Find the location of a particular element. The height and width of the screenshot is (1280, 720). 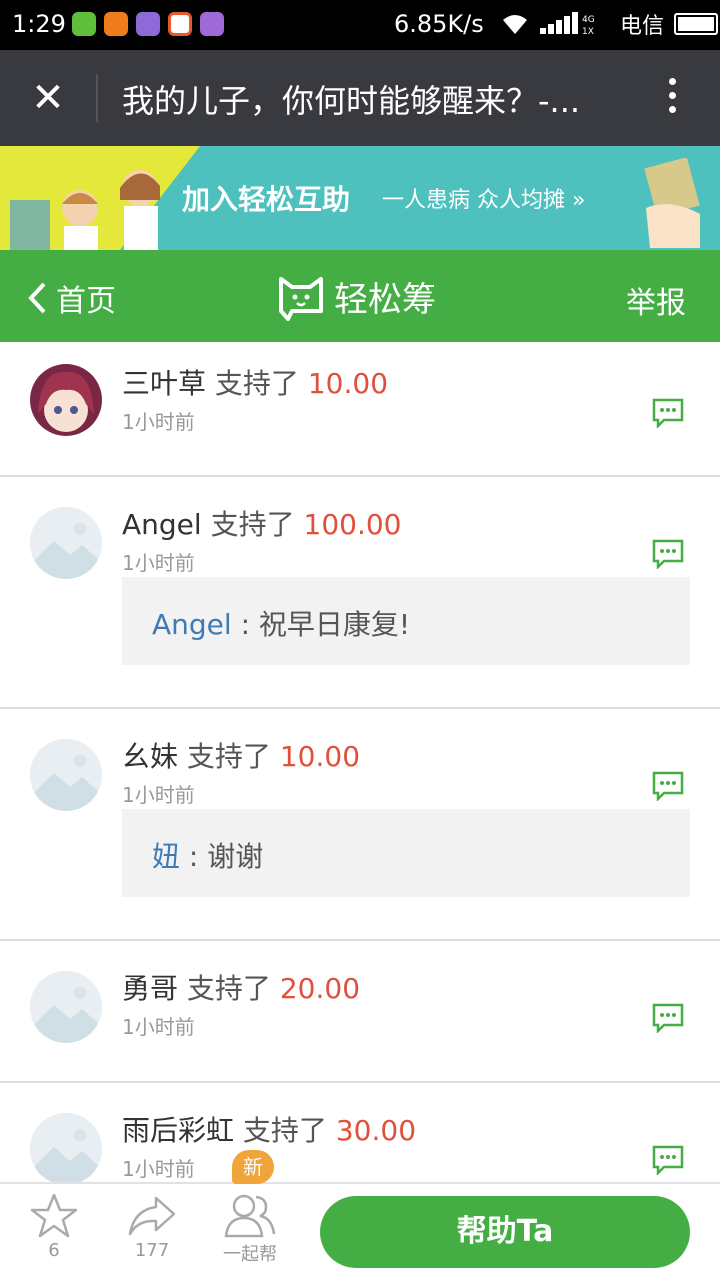

support-amount: 20.00 is located at coordinates (320, 988).